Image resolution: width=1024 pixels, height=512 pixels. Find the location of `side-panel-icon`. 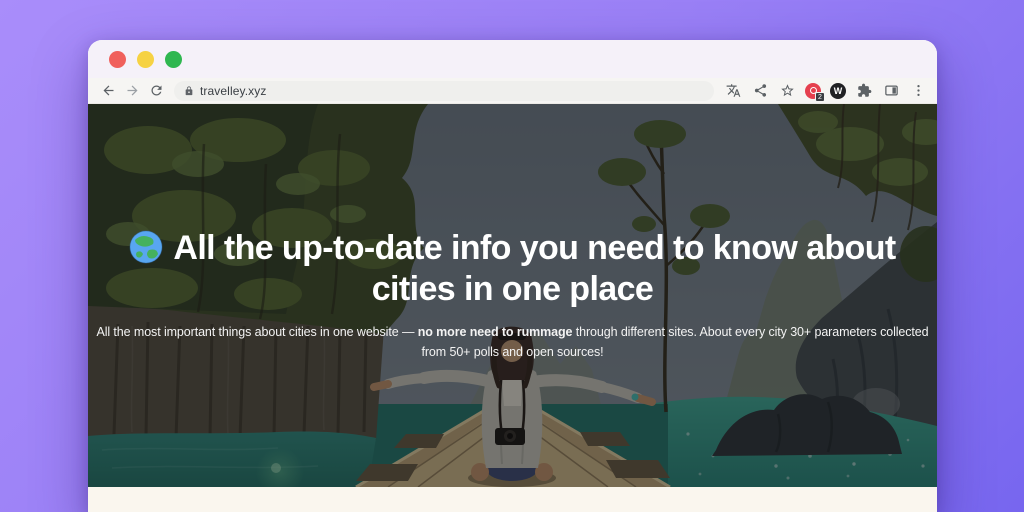

side-panel-icon is located at coordinates (891, 90).